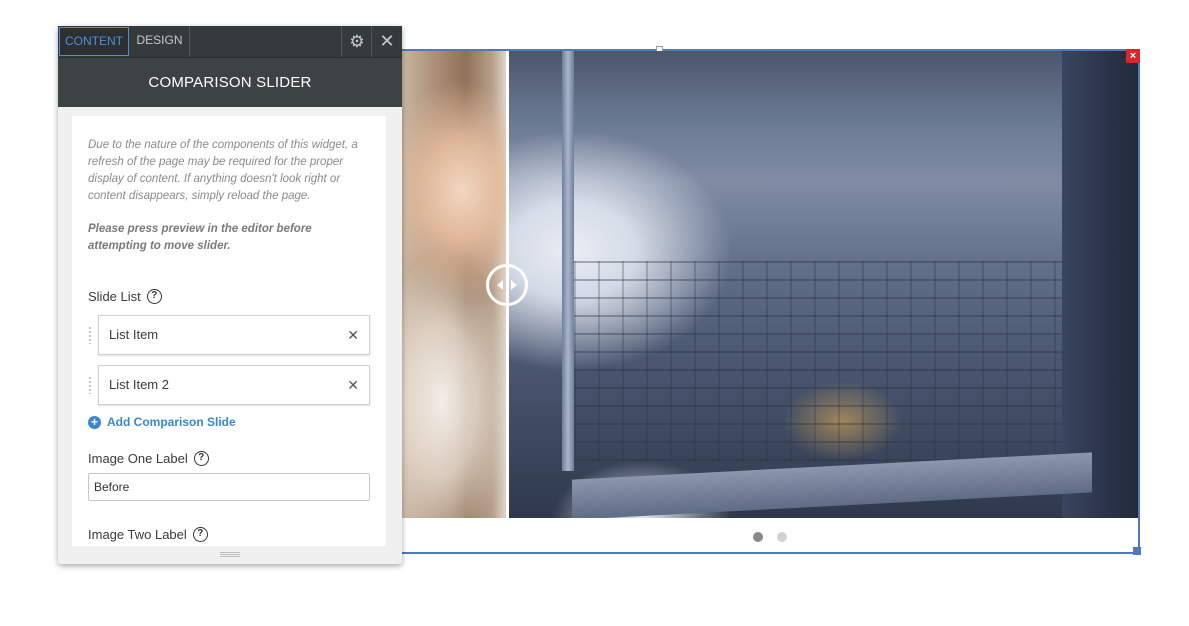 This screenshot has width=1189, height=626. I want to click on arrow-right-icon, so click(514, 285).